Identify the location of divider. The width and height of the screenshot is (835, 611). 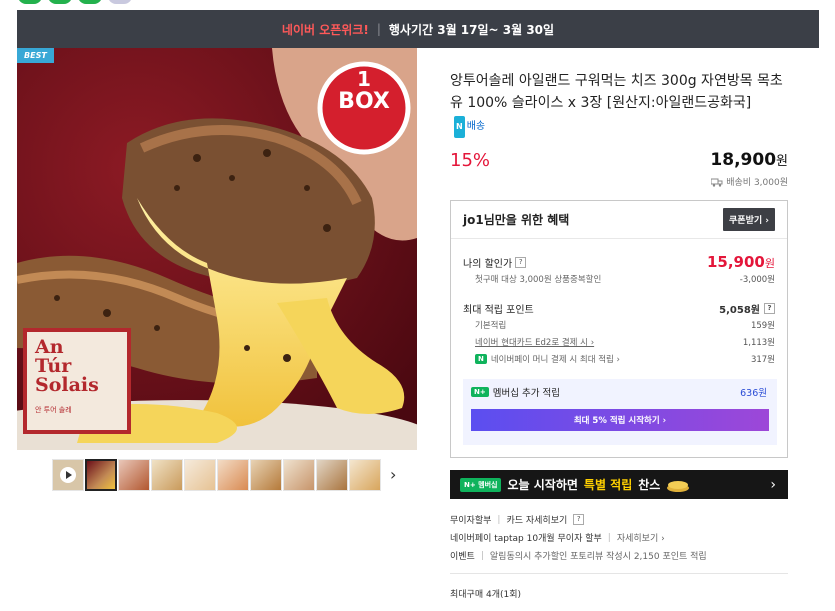
(619, 573).